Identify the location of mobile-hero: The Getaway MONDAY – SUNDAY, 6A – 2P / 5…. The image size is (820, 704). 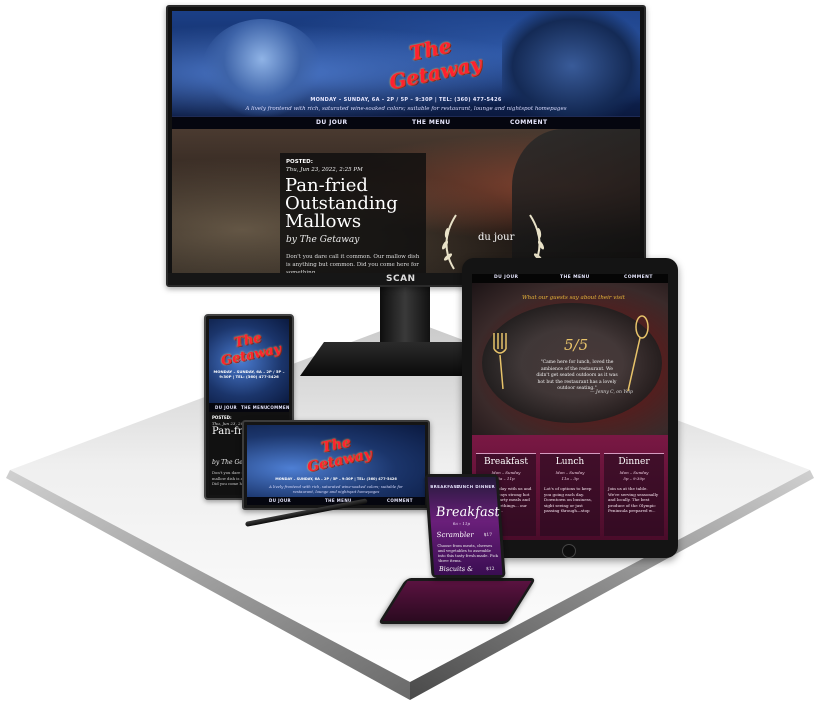
(249, 361).